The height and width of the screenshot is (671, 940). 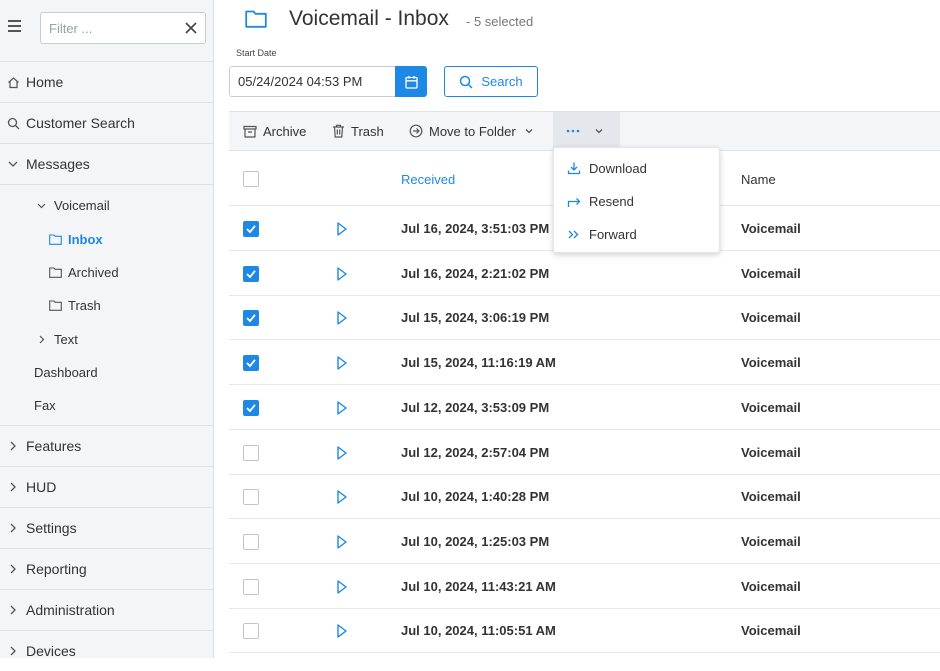 What do you see at coordinates (83, 272) in the screenshot?
I see `sidebar-item-archived: Archived` at bounding box center [83, 272].